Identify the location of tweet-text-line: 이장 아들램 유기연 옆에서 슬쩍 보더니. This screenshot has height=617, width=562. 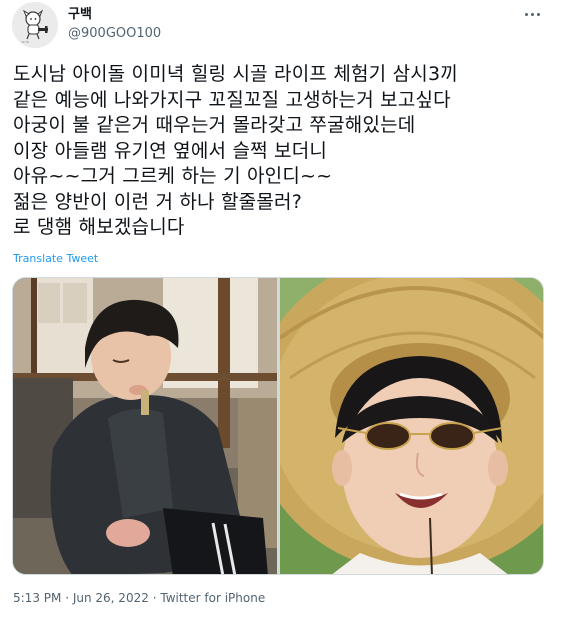
(170, 150).